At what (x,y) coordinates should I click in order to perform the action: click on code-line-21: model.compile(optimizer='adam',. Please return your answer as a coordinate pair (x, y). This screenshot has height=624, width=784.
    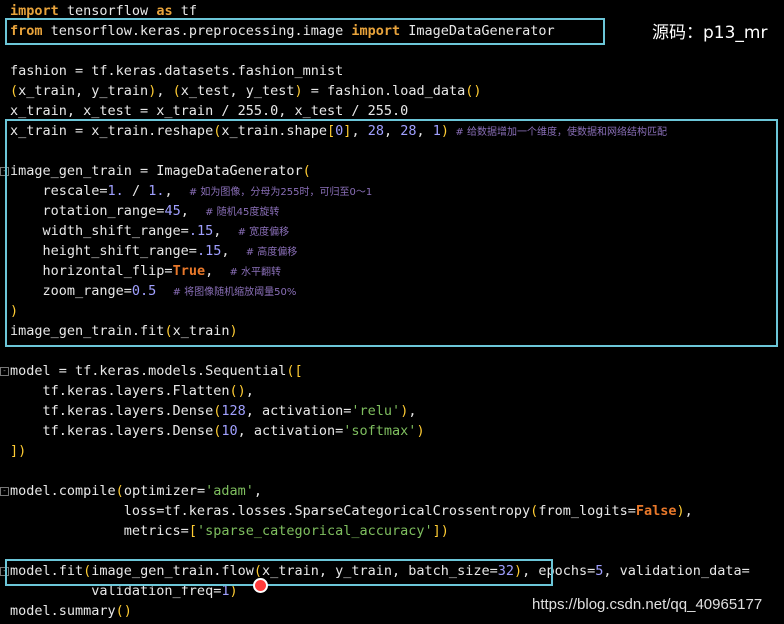
    Looking at the image, I should click on (136, 491).